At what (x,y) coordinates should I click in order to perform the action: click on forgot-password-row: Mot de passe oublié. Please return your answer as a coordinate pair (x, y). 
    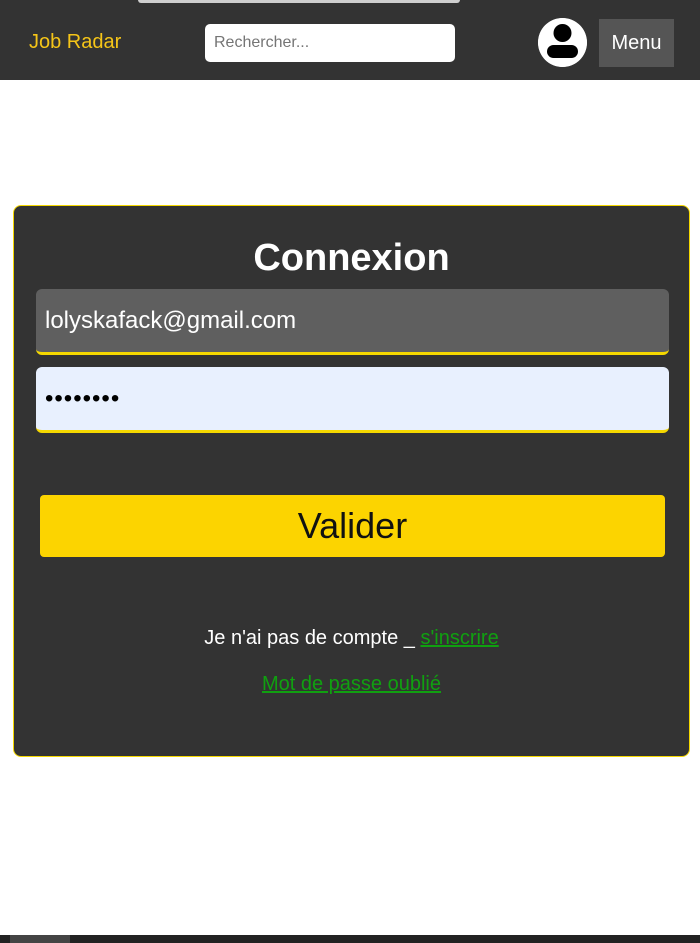
    Looking at the image, I should click on (351, 684).